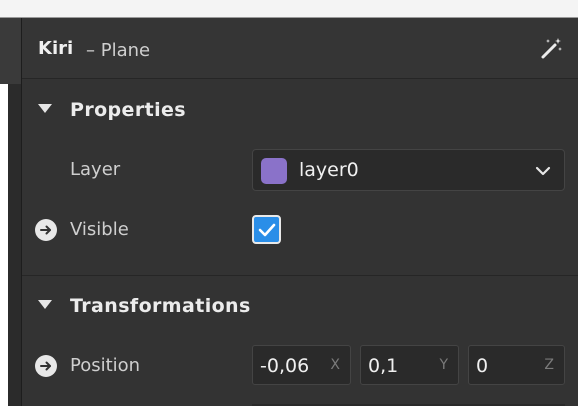  What do you see at coordinates (300, 275) in the screenshot?
I see `section-divider` at bounding box center [300, 275].